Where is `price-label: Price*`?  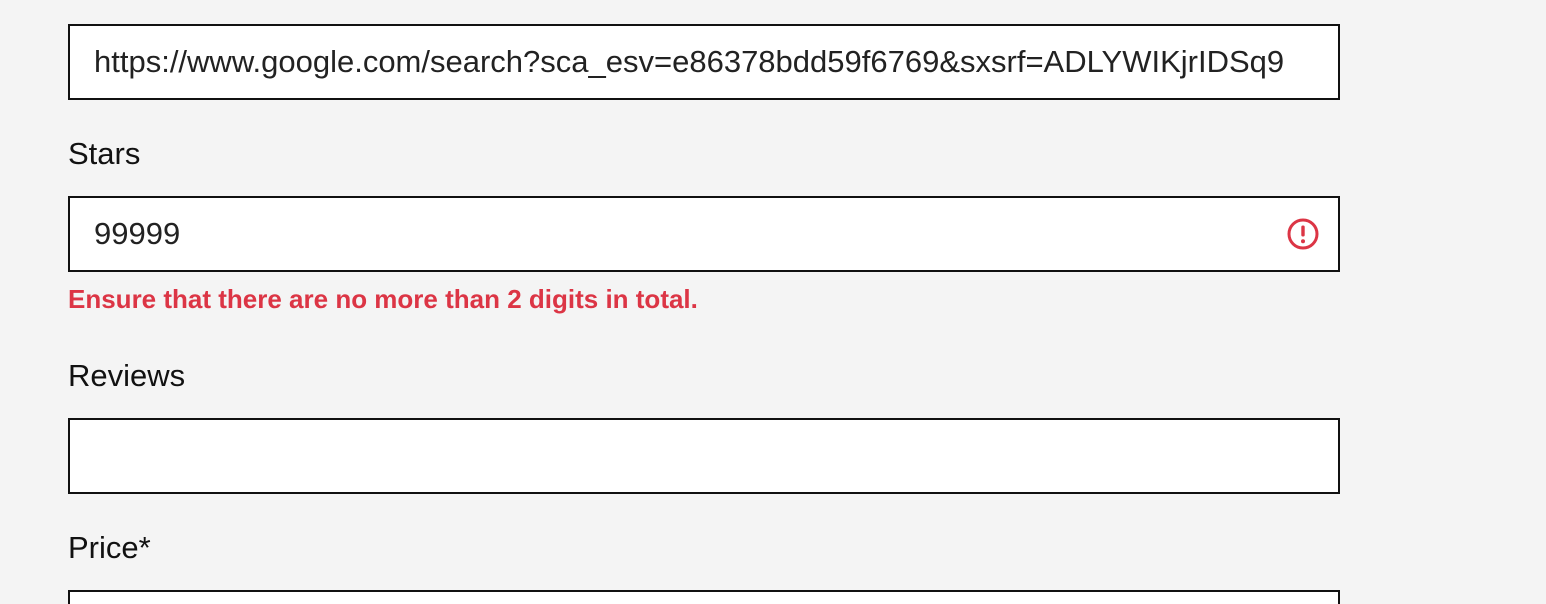
price-label: Price* is located at coordinates (109, 547).